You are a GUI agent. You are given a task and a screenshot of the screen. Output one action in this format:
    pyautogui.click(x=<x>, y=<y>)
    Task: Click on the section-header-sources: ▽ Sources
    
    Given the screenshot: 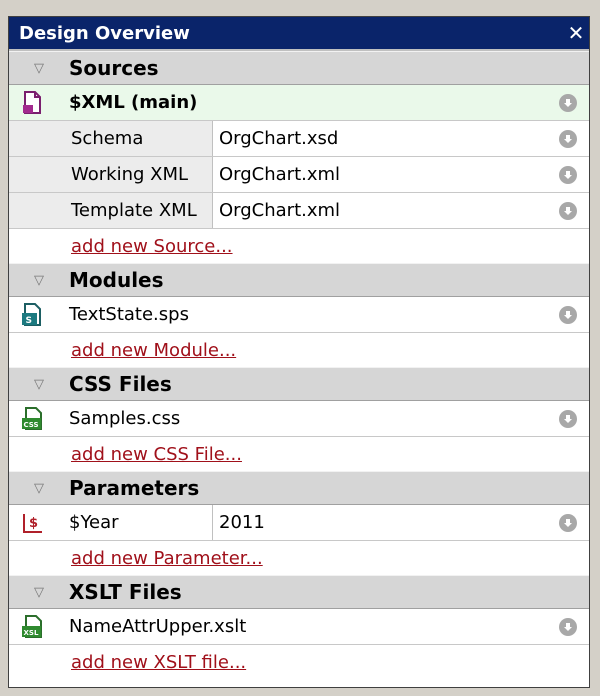 What is the action you would take?
    pyautogui.click(x=299, y=68)
    